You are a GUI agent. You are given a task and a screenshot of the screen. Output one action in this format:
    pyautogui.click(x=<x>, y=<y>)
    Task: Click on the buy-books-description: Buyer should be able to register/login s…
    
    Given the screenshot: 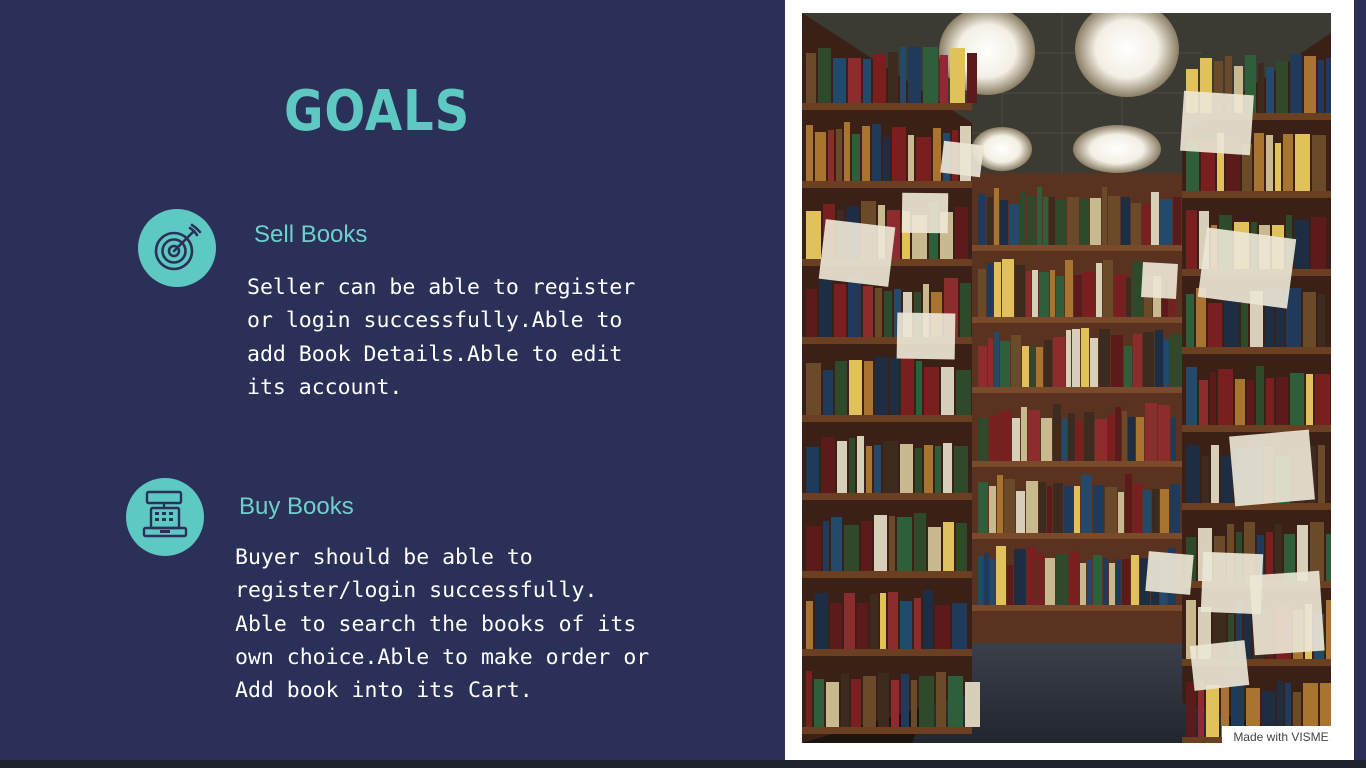 What is the action you would take?
    pyautogui.click(x=442, y=624)
    